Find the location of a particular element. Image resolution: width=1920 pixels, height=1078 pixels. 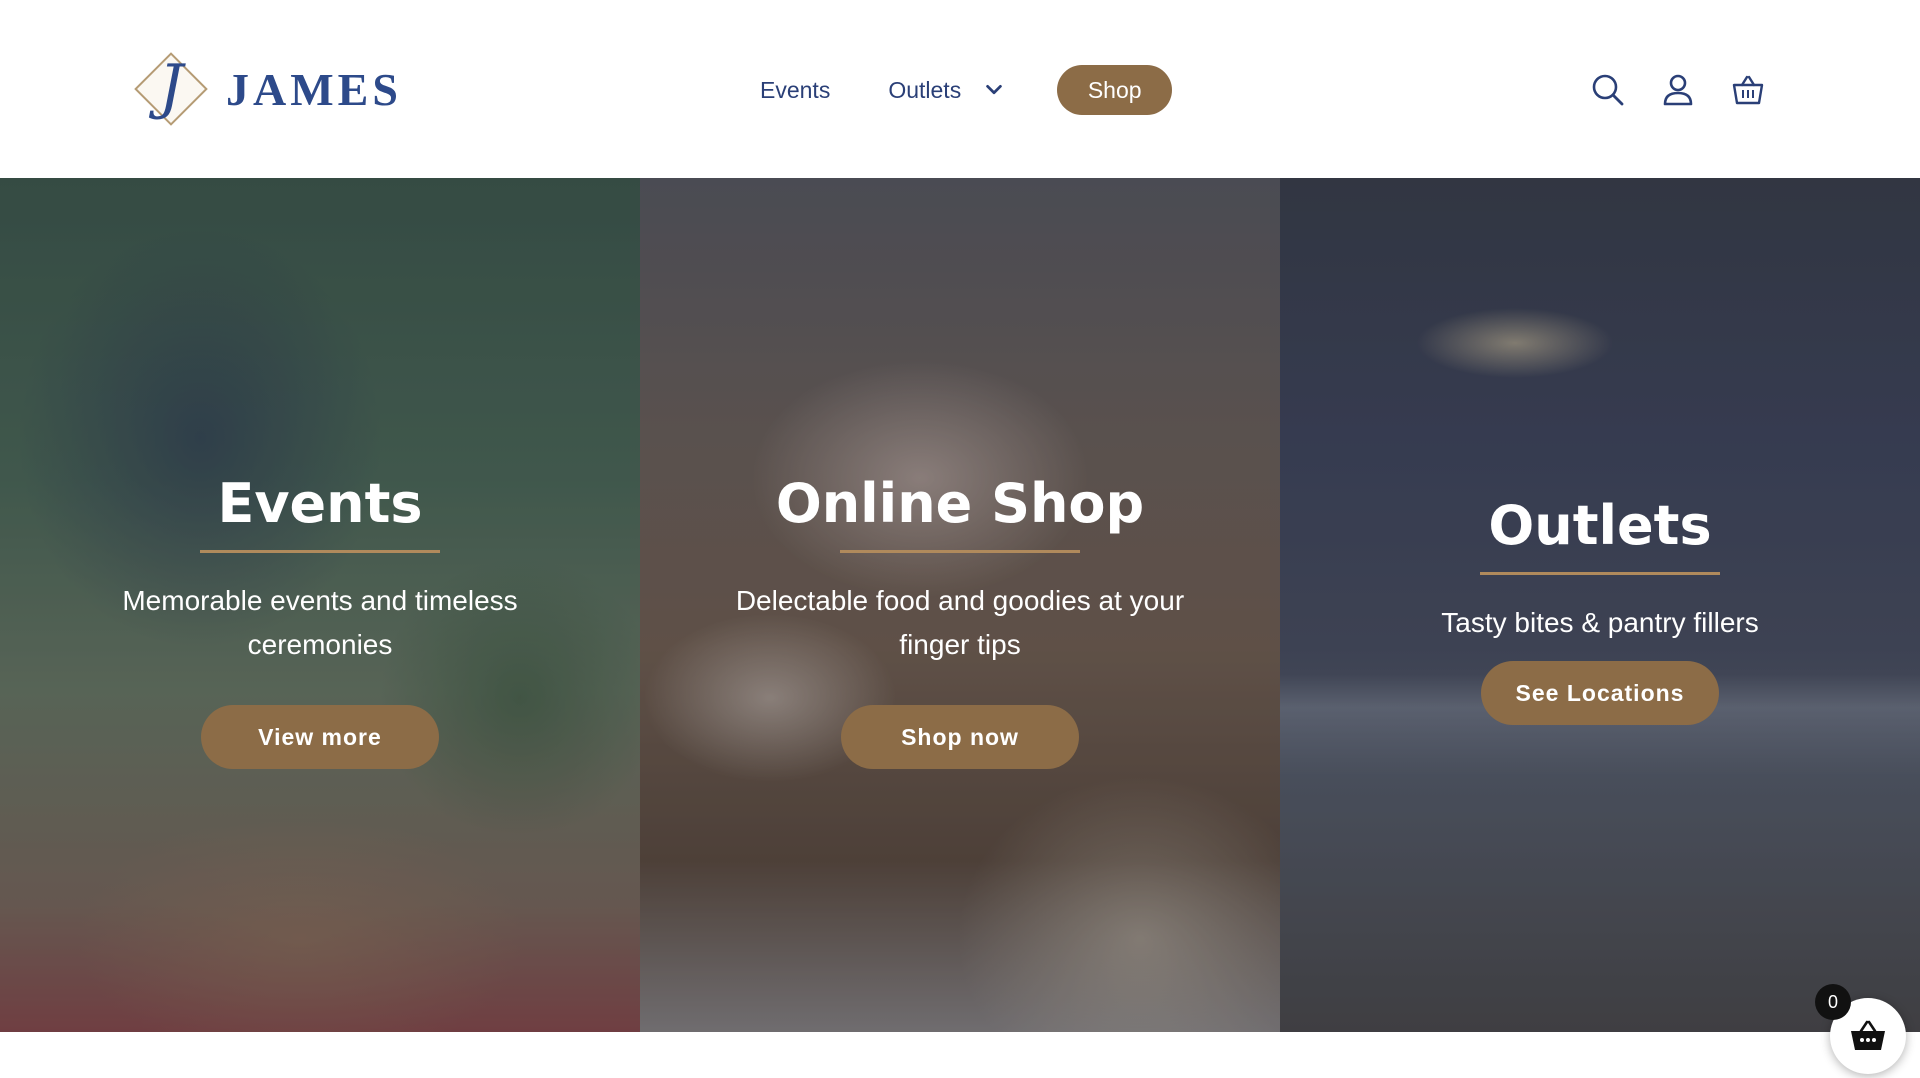

nav-link-outlets: Outlets is located at coordinates (924, 90).